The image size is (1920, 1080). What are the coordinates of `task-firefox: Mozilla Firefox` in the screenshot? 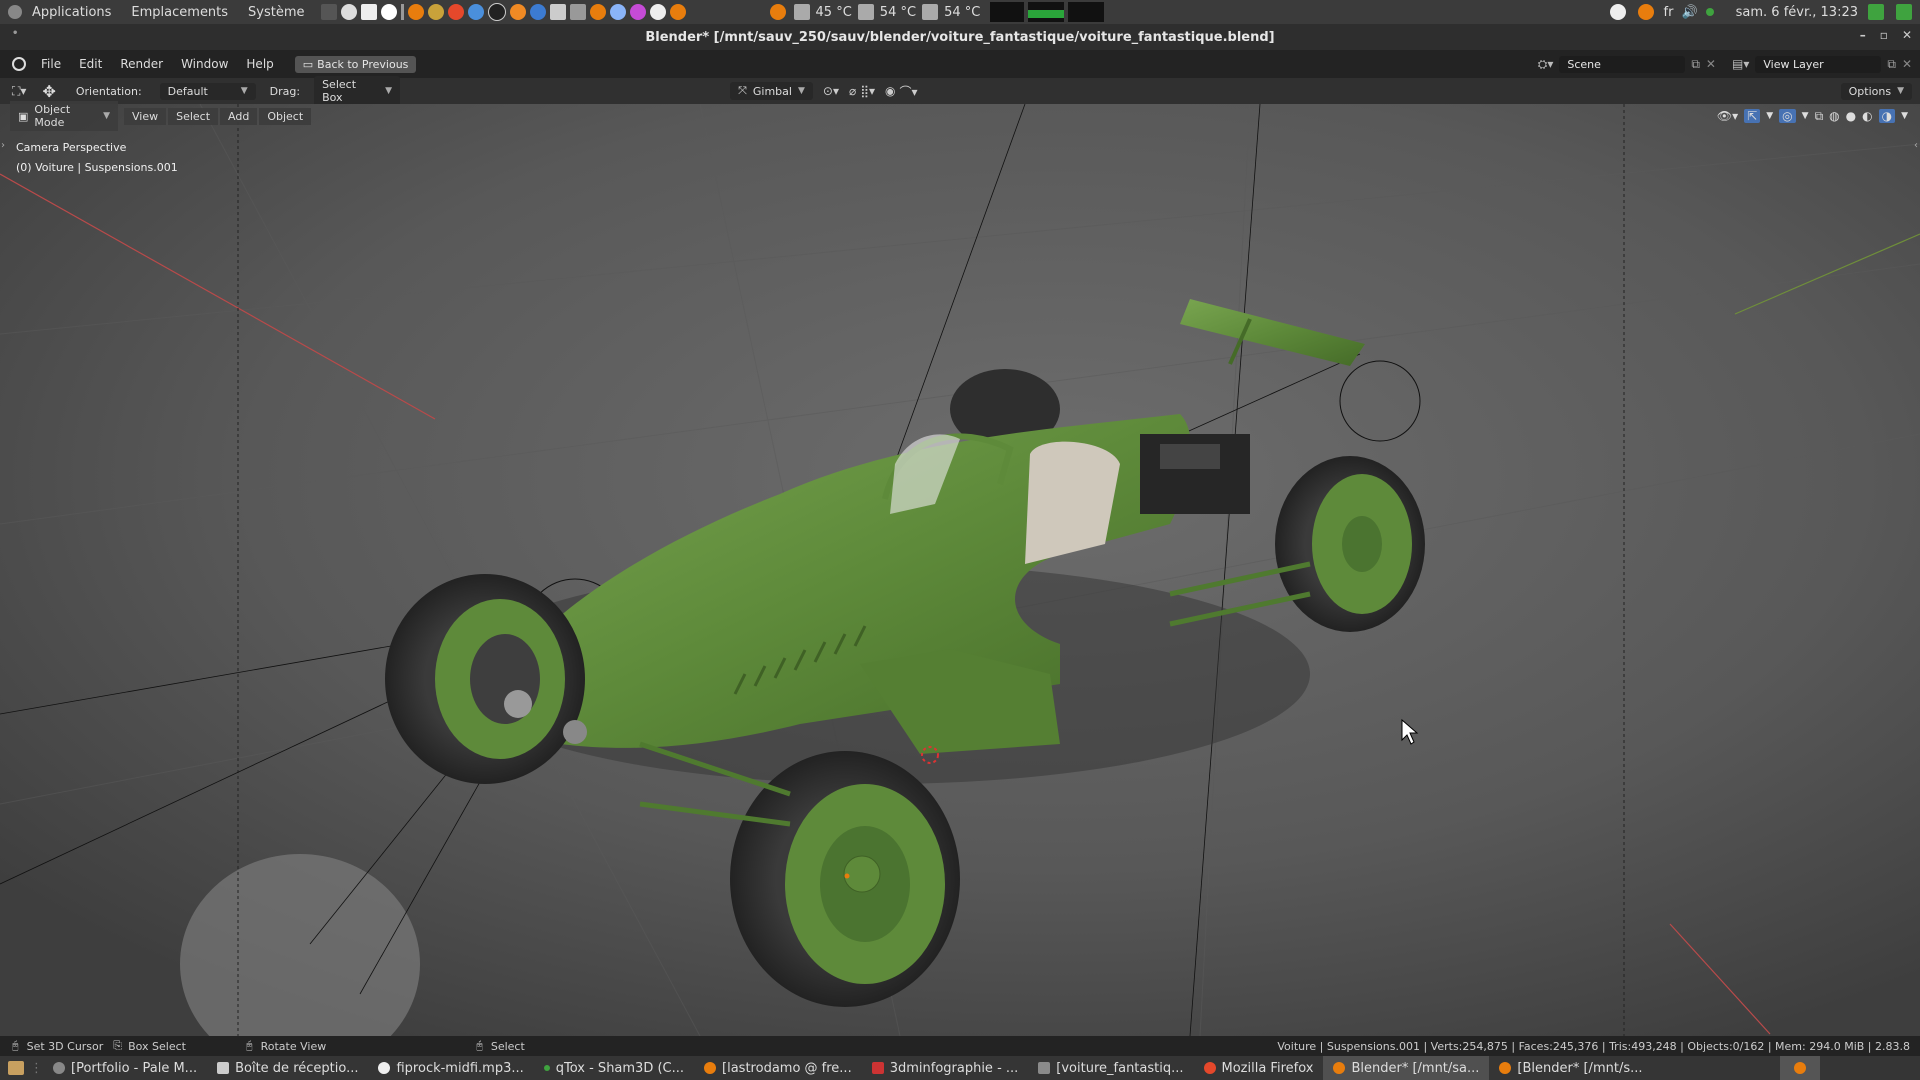 It's located at (1259, 1068).